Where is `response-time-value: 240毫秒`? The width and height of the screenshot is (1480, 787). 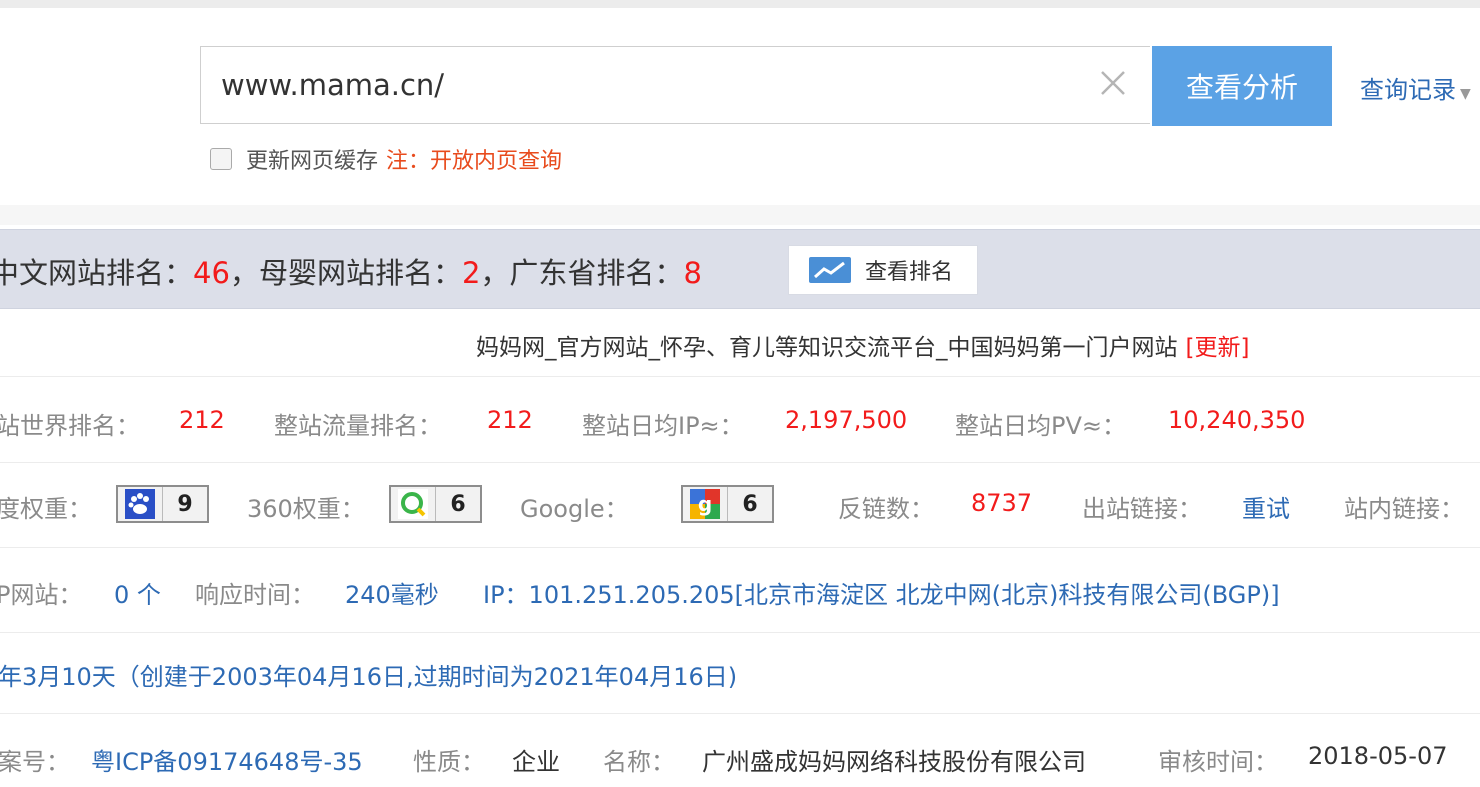 response-time-value: 240毫秒 is located at coordinates (392, 595).